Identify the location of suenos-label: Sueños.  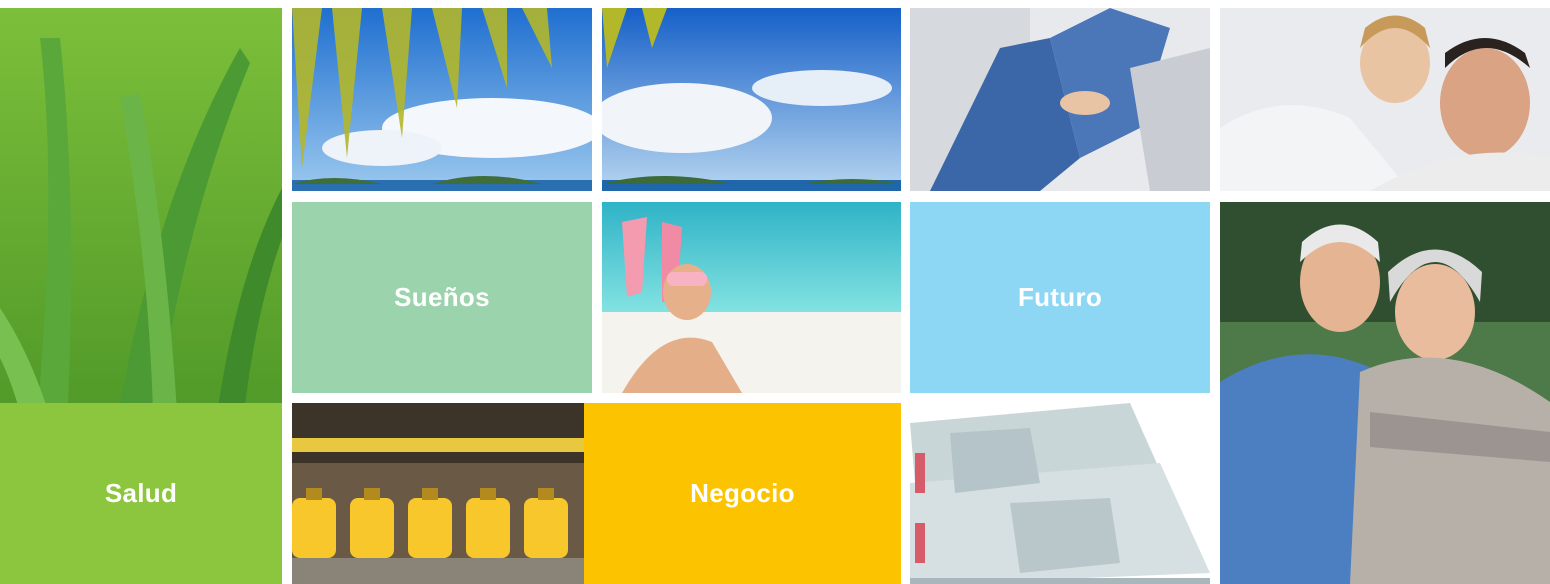
(442, 297).